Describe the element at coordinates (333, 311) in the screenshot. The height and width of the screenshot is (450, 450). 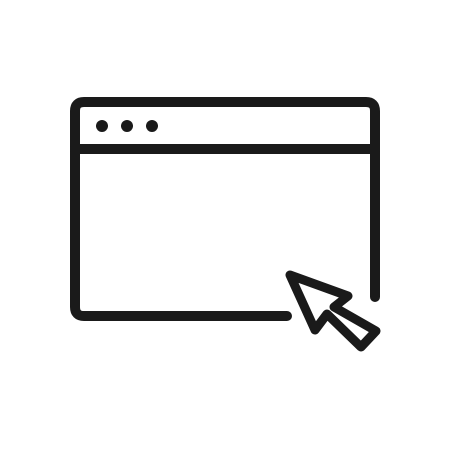
I see `mouse-pointer-cursor-icon` at that location.